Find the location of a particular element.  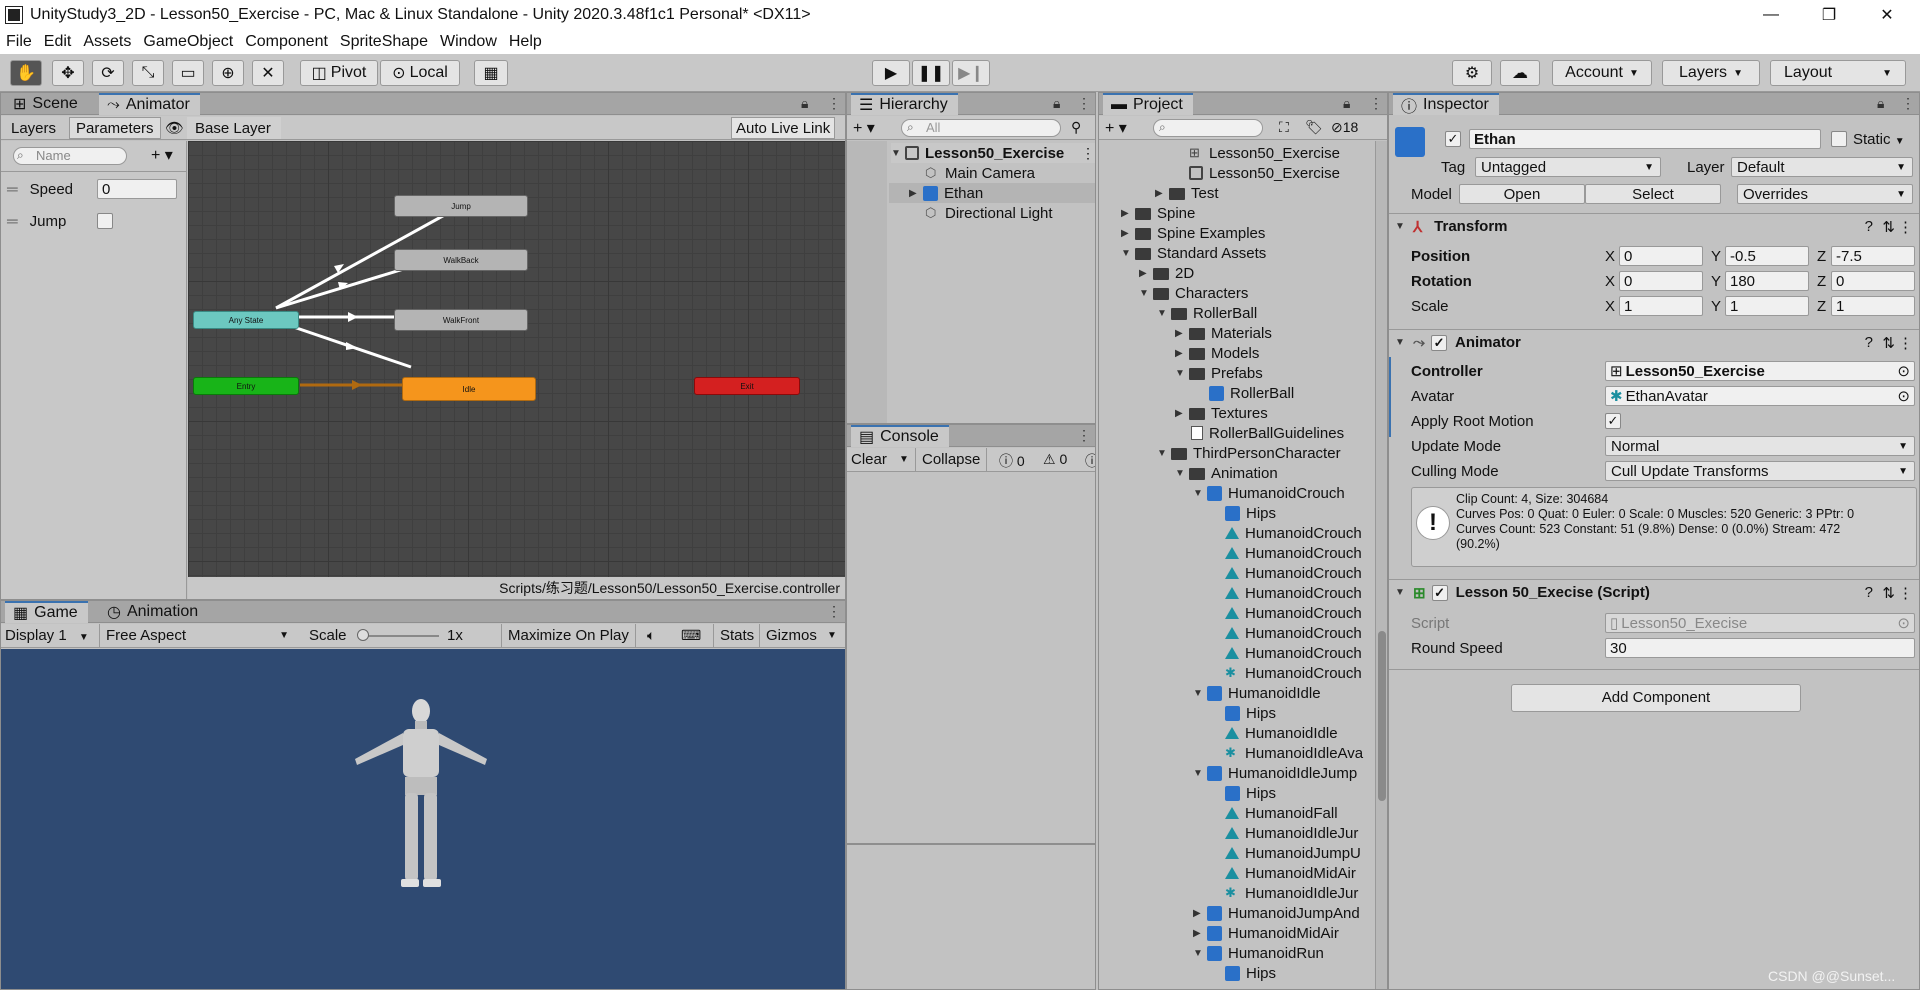

scale-y-field: 1 is located at coordinates (1767, 306).